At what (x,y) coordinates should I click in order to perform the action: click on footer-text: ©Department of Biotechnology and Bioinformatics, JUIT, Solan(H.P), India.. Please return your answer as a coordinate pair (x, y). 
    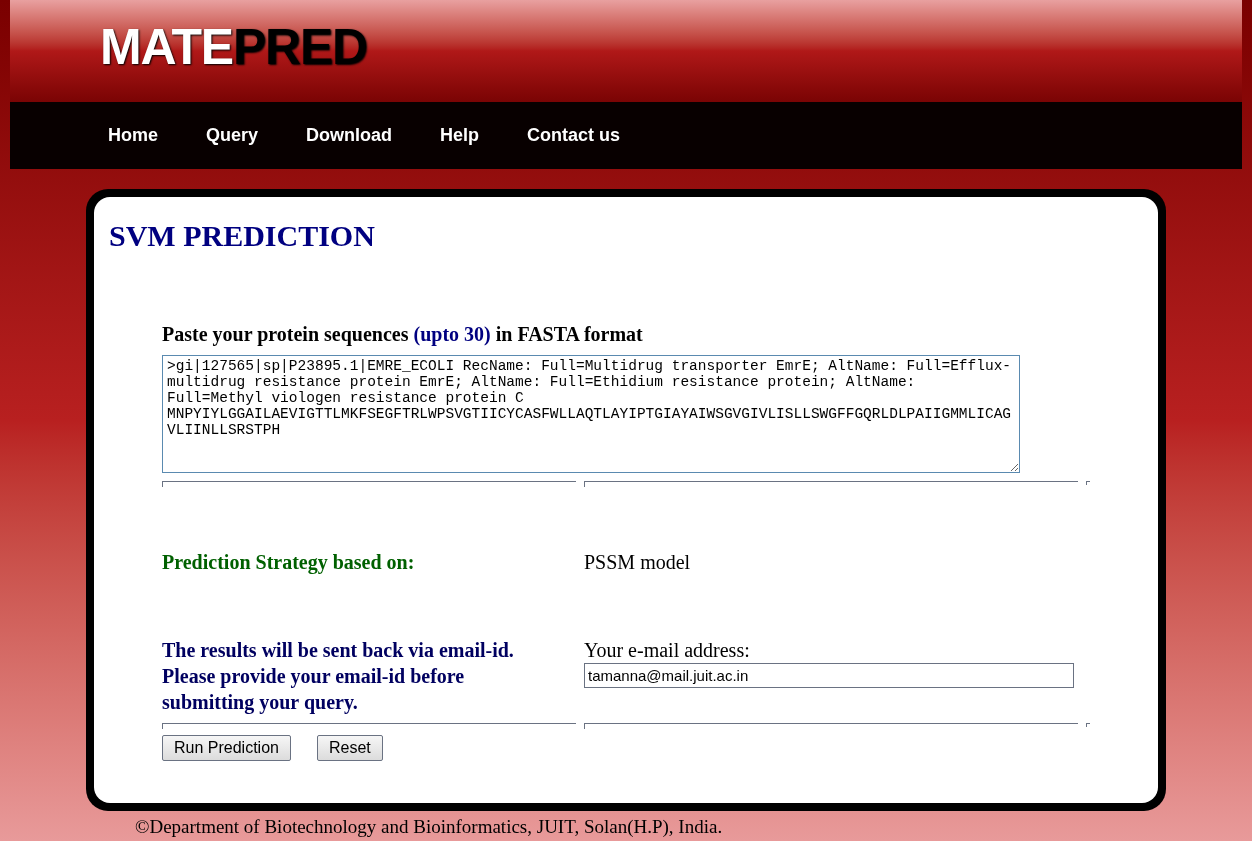
    Looking at the image, I should click on (429, 826).